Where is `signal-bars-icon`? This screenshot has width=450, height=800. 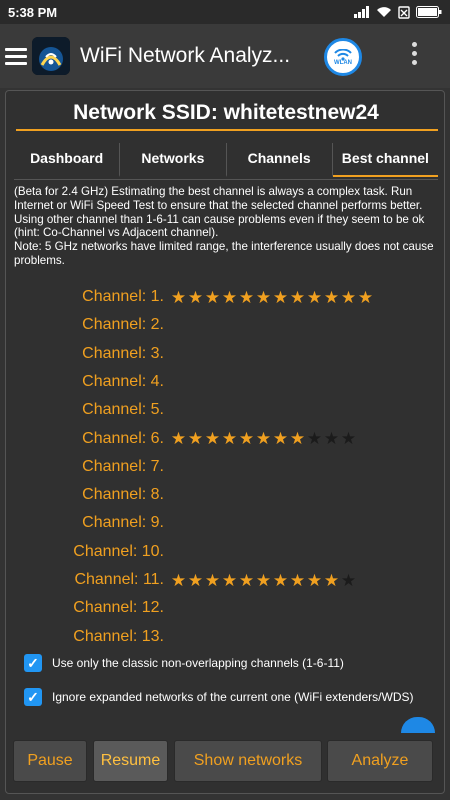
signal-bars-icon is located at coordinates (361, 12).